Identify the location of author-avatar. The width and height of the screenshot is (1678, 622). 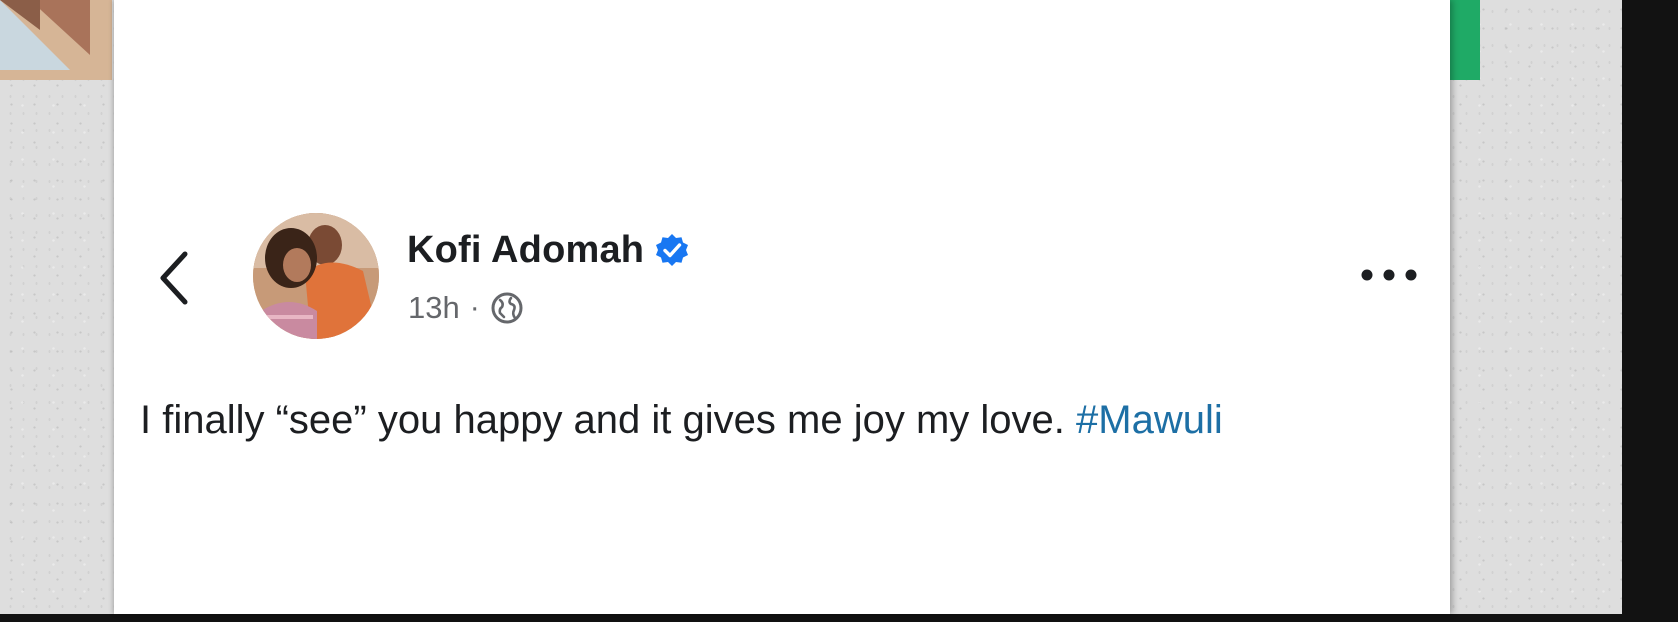
(316, 276).